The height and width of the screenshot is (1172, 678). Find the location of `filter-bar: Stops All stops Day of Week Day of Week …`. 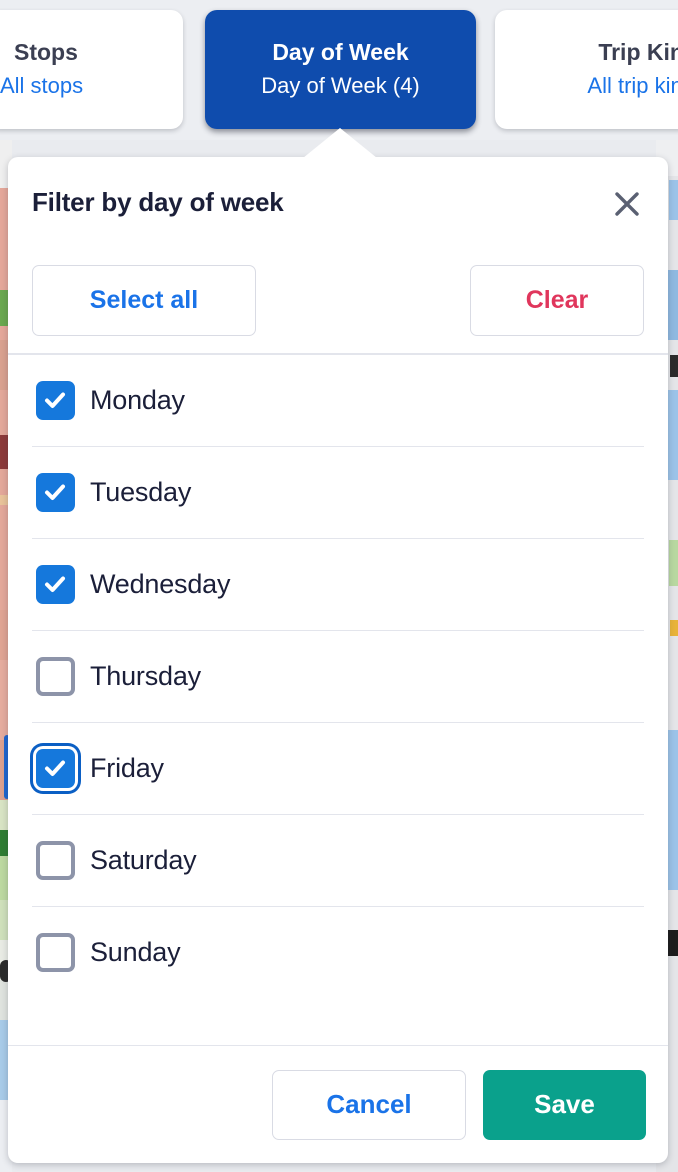

filter-bar: Stops All stops Day of Week Day of Week … is located at coordinates (339, 70).